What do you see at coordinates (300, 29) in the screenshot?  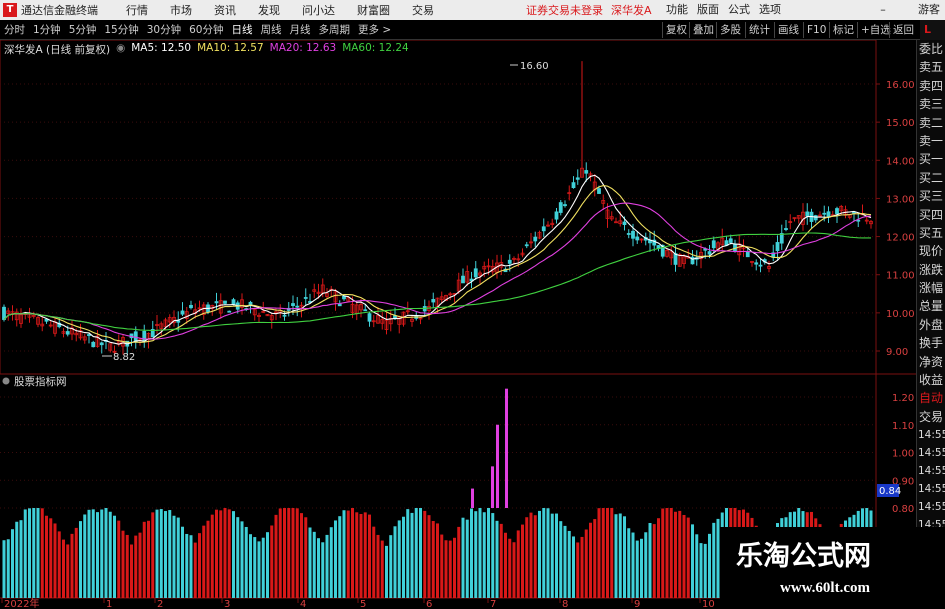 I see `period-monthly: 月线` at bounding box center [300, 29].